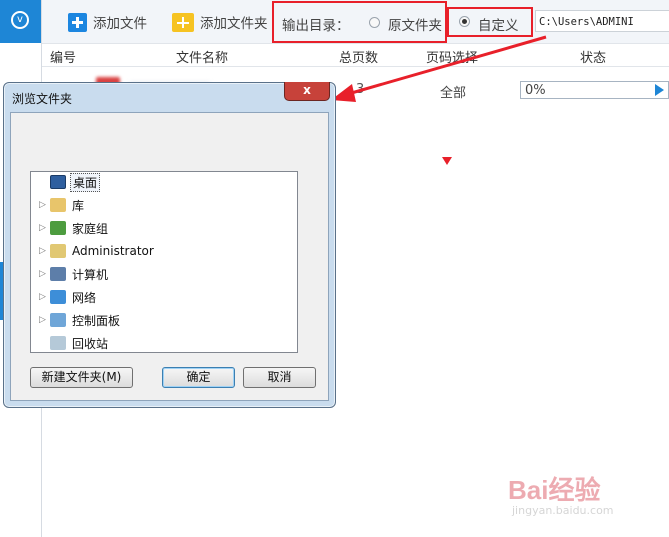 The width and height of the screenshot is (669, 537). Describe the element at coordinates (602, 21) in the screenshot. I see `output-path-field: C:\Users\ADMINI` at that location.